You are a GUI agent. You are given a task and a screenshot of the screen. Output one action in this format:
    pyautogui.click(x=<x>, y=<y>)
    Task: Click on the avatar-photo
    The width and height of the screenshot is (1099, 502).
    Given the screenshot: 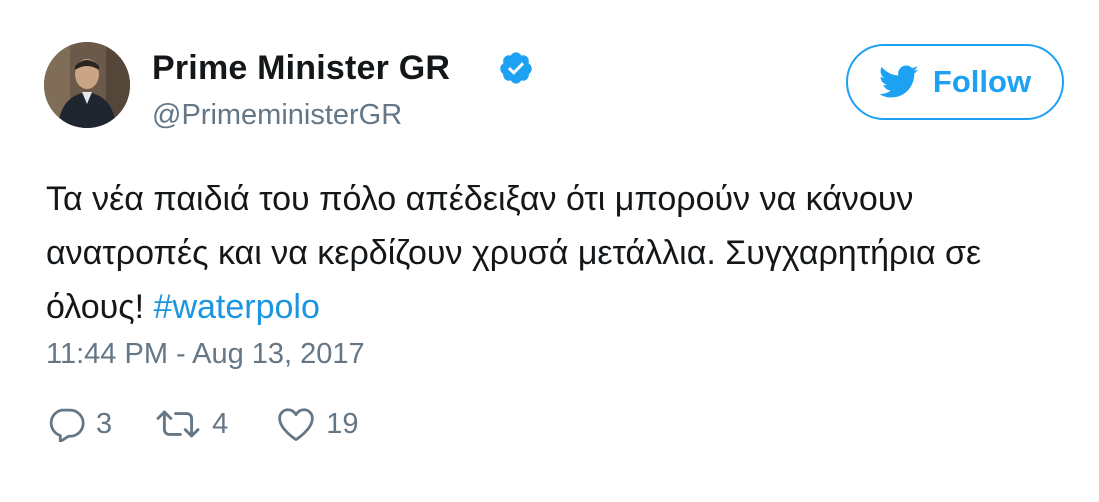 What is the action you would take?
    pyautogui.click(x=87, y=85)
    